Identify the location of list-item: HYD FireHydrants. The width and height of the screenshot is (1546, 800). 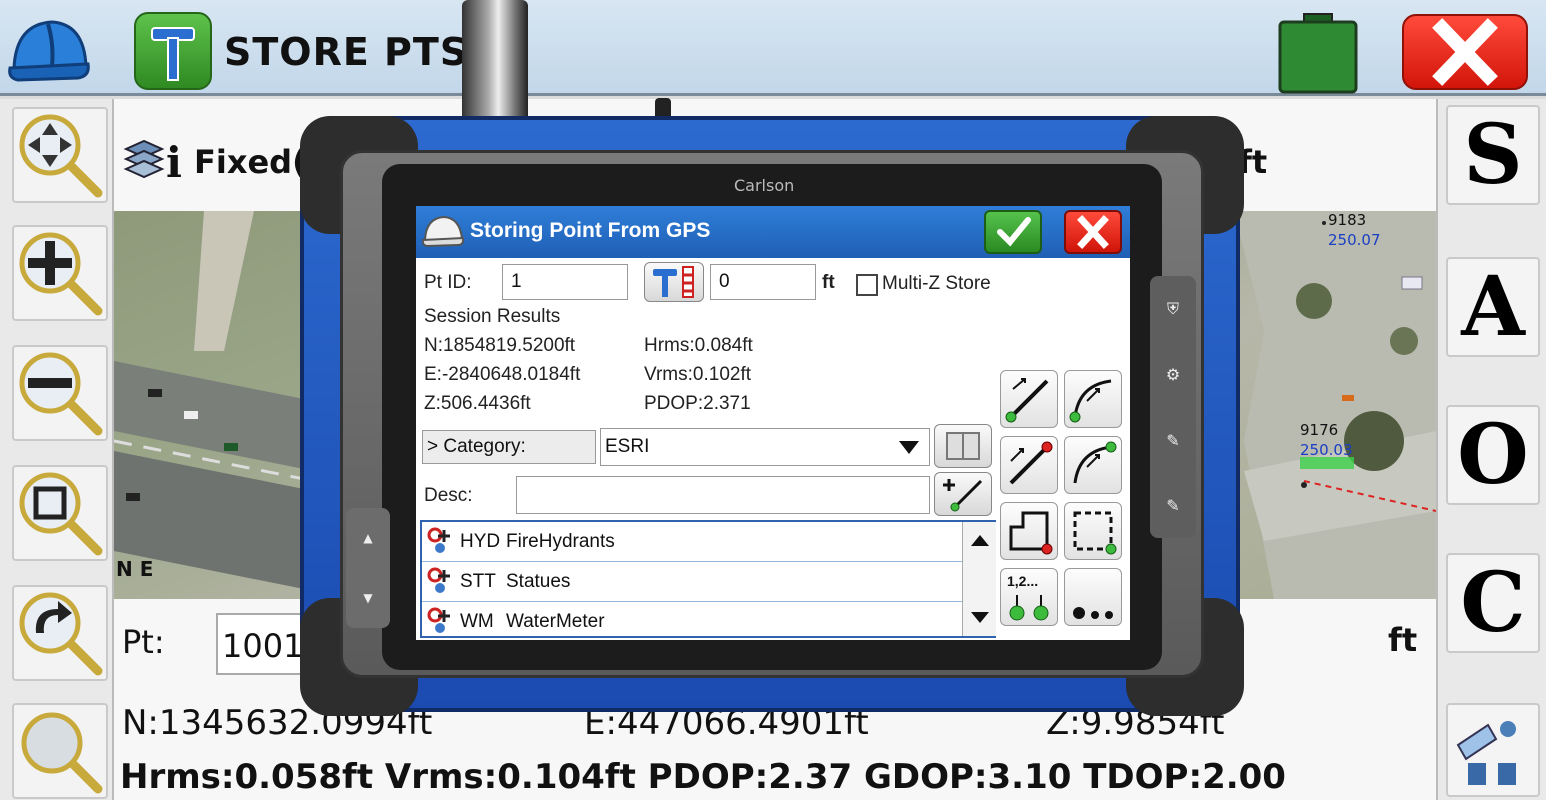
(692, 542).